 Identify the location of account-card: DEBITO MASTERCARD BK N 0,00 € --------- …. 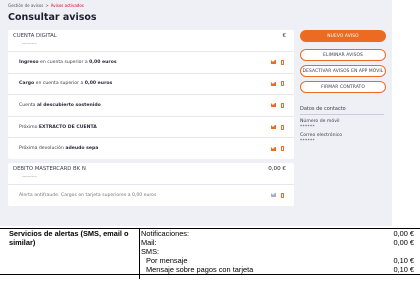
(151, 184).